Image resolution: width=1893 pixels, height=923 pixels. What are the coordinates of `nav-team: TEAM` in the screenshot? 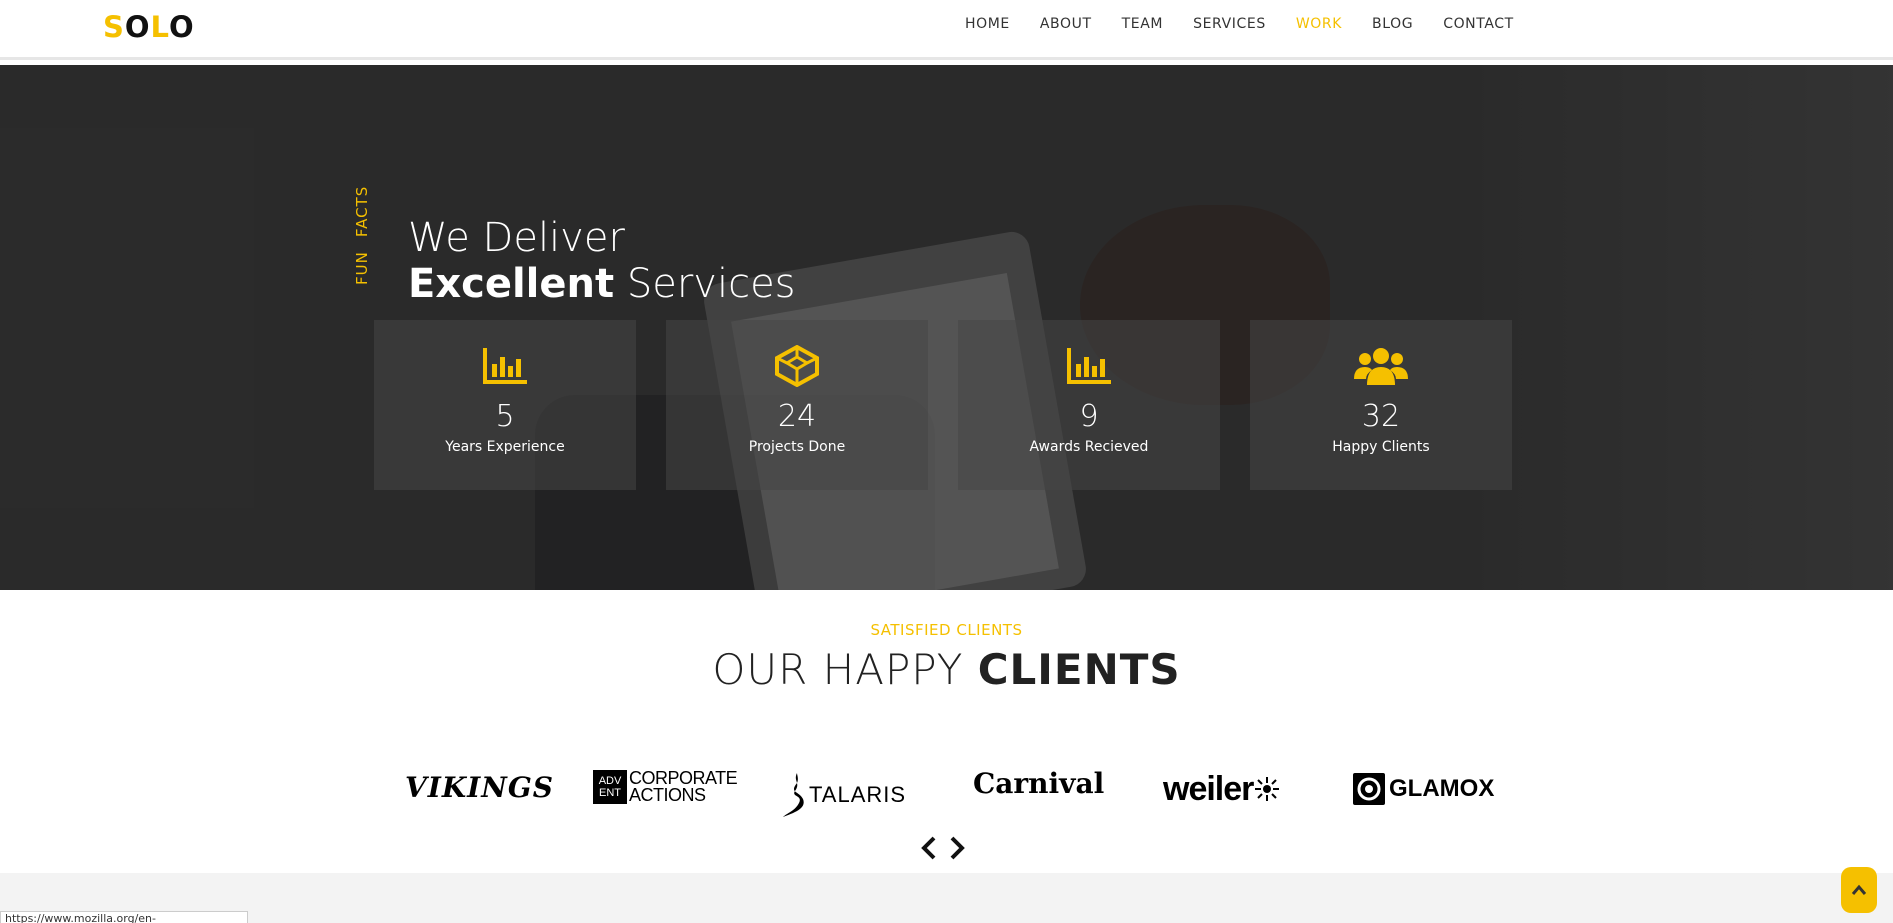 It's located at (1142, 24).